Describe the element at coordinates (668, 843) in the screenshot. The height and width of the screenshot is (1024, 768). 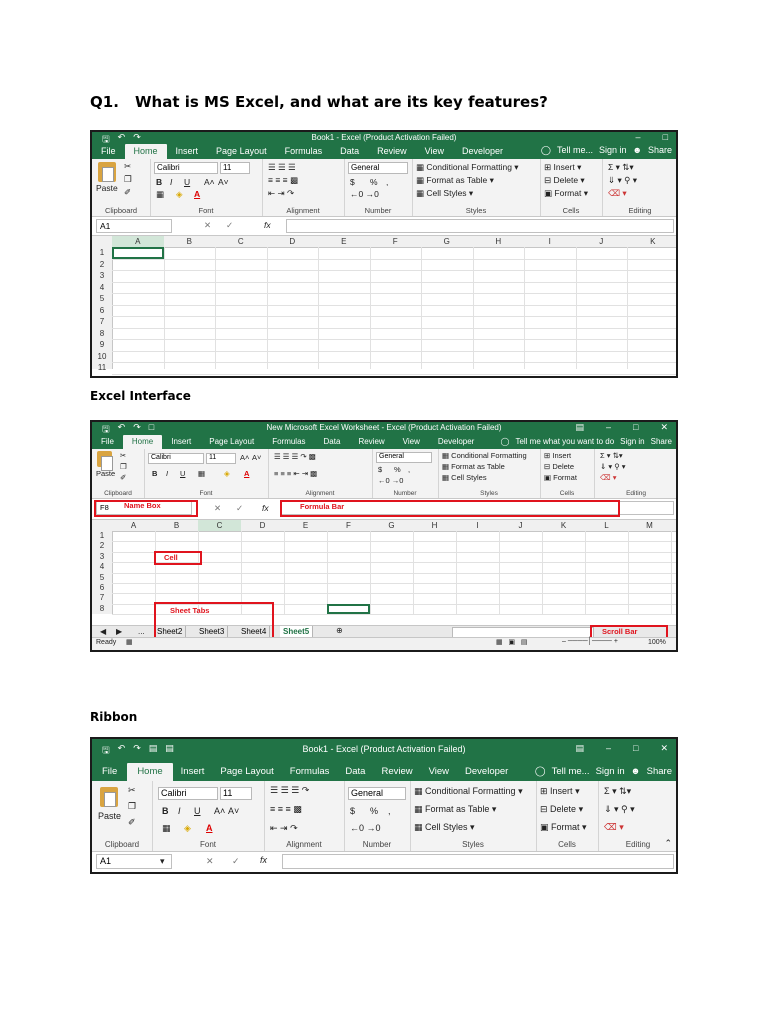
I see `collapse-ribbon-icon: ⌃` at that location.